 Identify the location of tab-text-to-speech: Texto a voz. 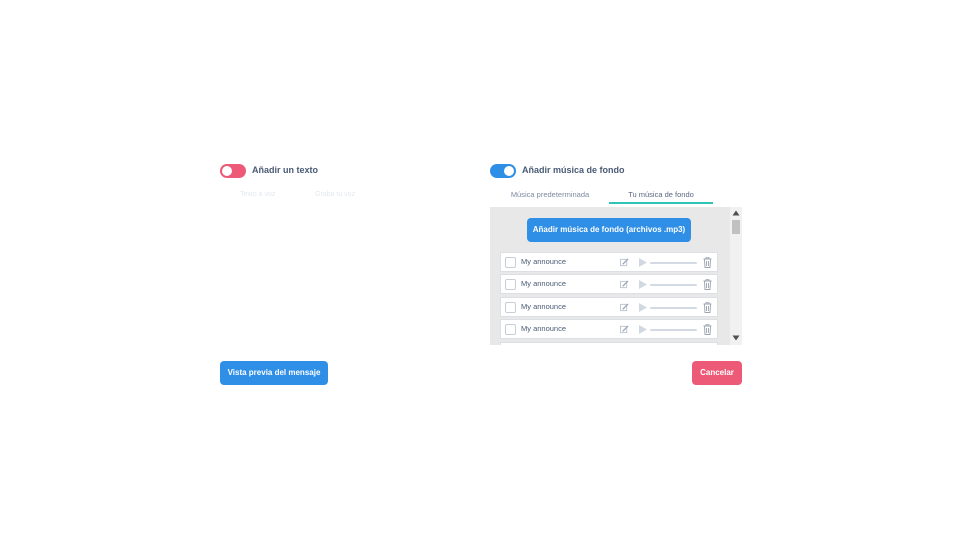
(258, 194).